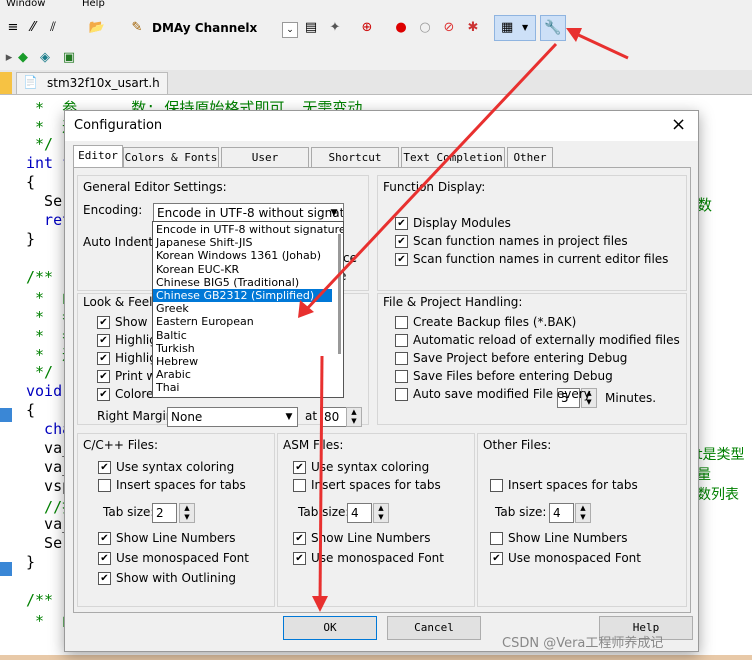 The width and height of the screenshot is (752, 660). What do you see at coordinates (496, 558) in the screenshot?
I see `other-monospace-checkbox: ✔` at bounding box center [496, 558].